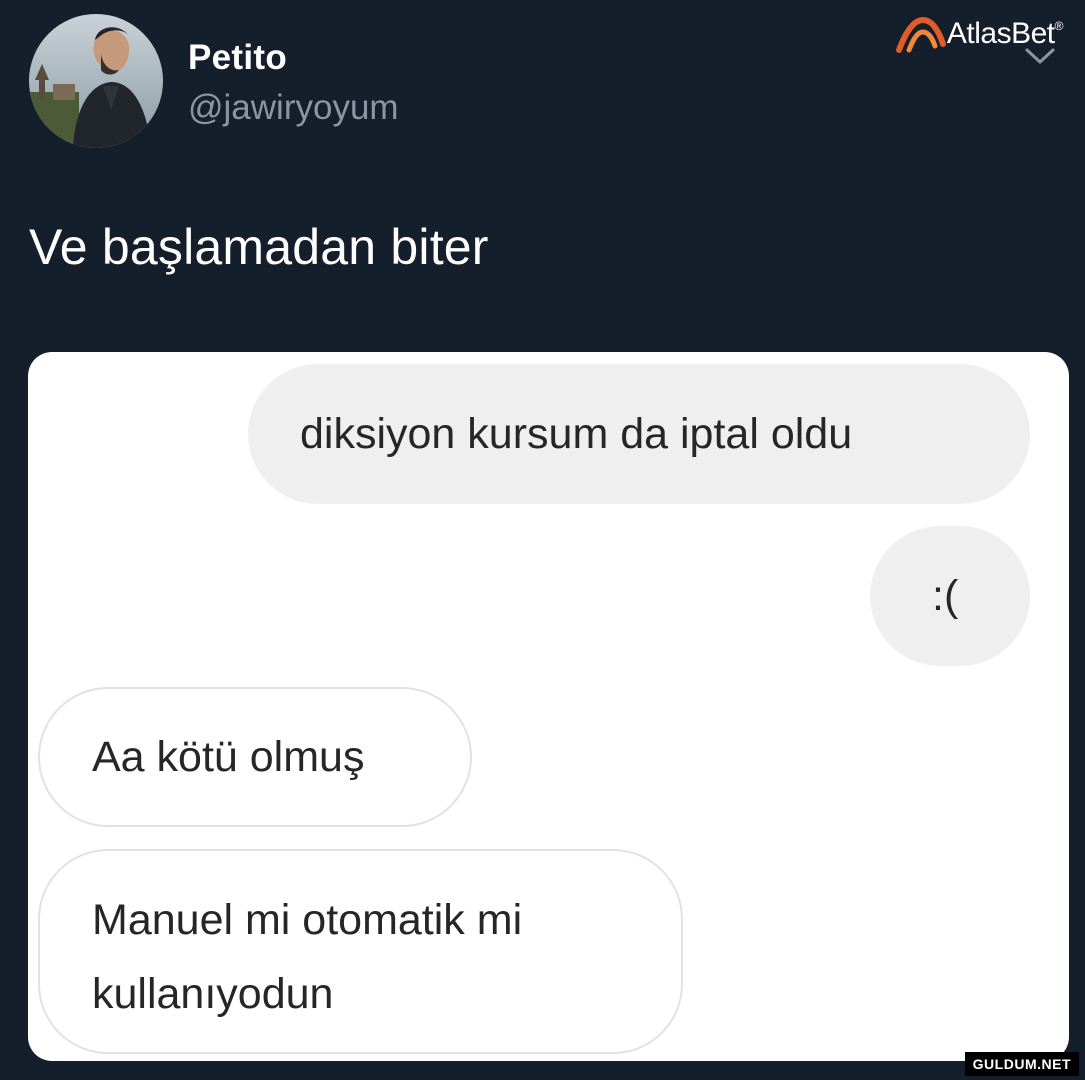  What do you see at coordinates (237, 58) in the screenshot?
I see `display-name: Petito` at bounding box center [237, 58].